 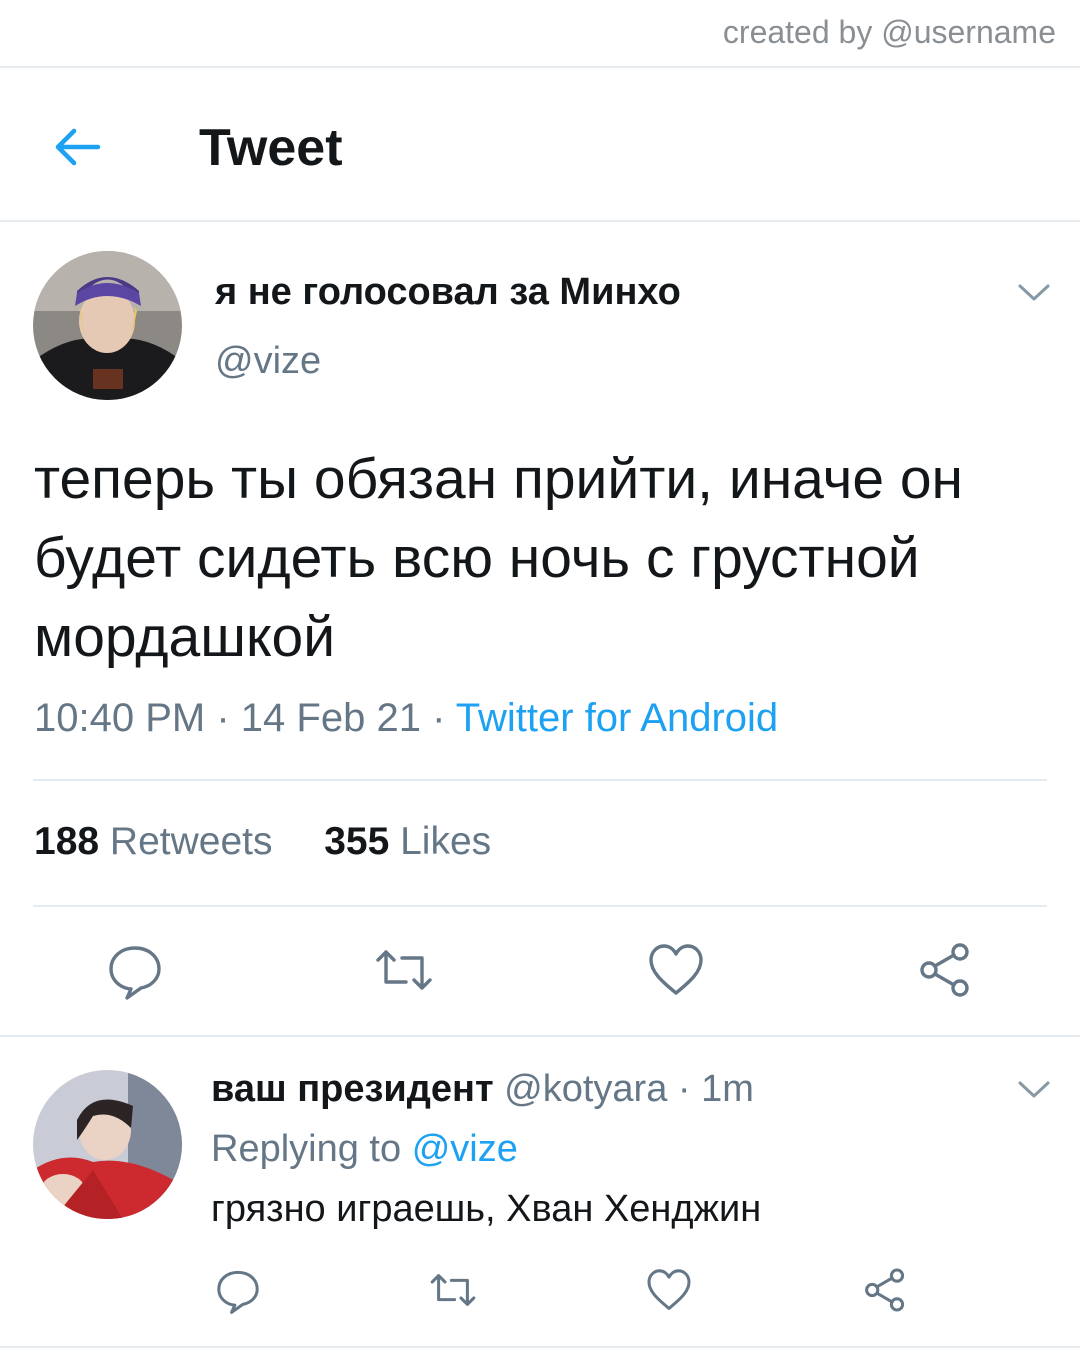 I want to click on tweet-stats: 188 Retweets 355 Likes, so click(x=262, y=842).